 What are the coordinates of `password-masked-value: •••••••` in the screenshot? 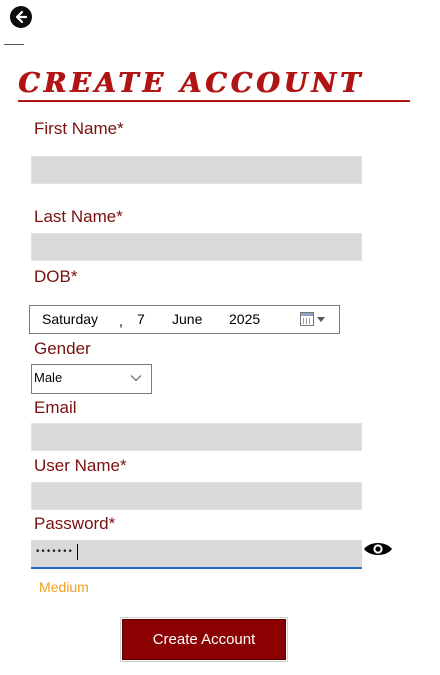 It's located at (54, 552).